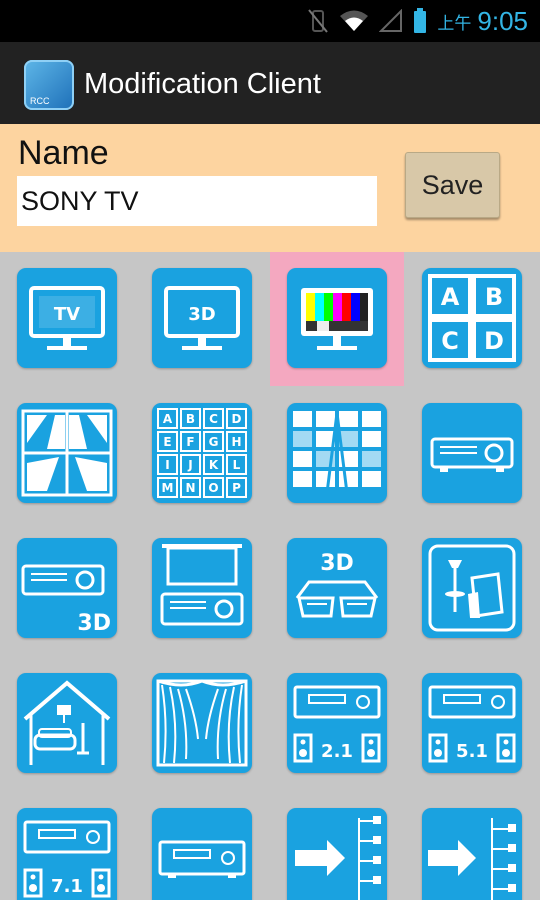 The width and height of the screenshot is (540, 900). What do you see at coordinates (236, 488) in the screenshot?
I see `key-p: P` at bounding box center [236, 488].